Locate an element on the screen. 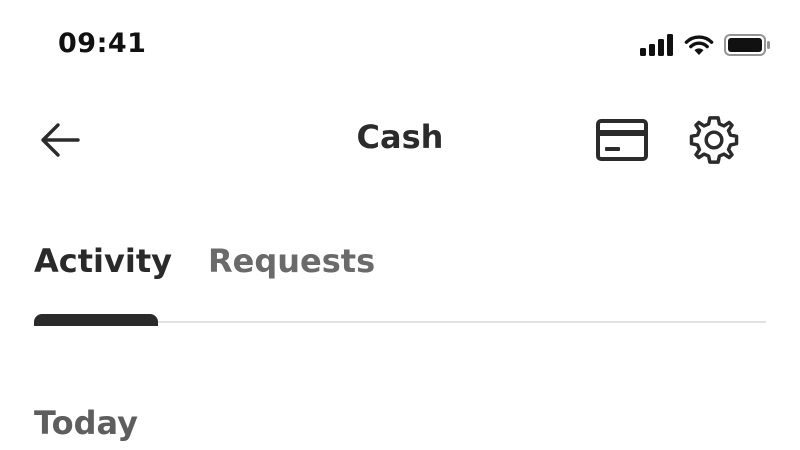 Image resolution: width=800 pixels, height=450 pixels. tab-activity: Activity is located at coordinates (103, 261).